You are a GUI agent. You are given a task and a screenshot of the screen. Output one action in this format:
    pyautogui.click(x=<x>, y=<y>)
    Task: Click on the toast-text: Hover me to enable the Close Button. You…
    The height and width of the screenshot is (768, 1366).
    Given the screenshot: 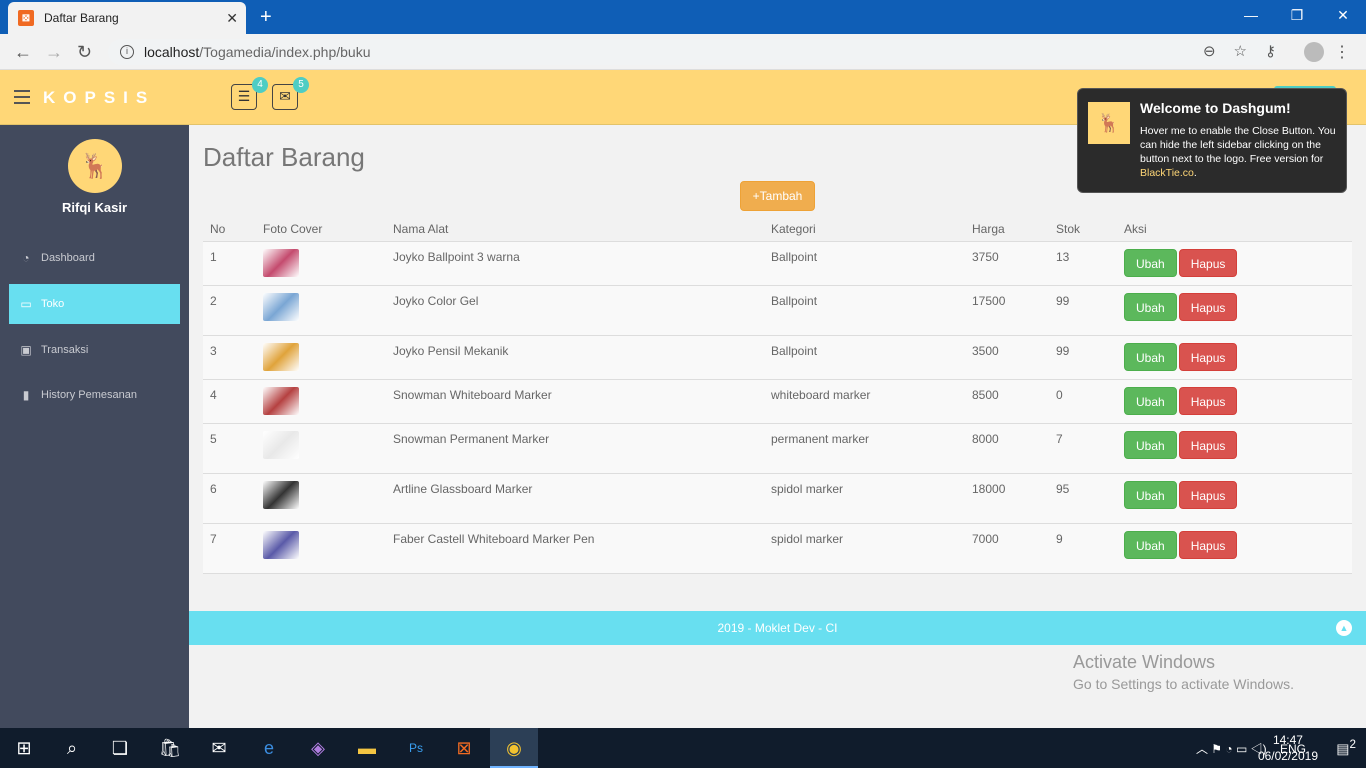 What is the action you would take?
    pyautogui.click(x=1238, y=145)
    